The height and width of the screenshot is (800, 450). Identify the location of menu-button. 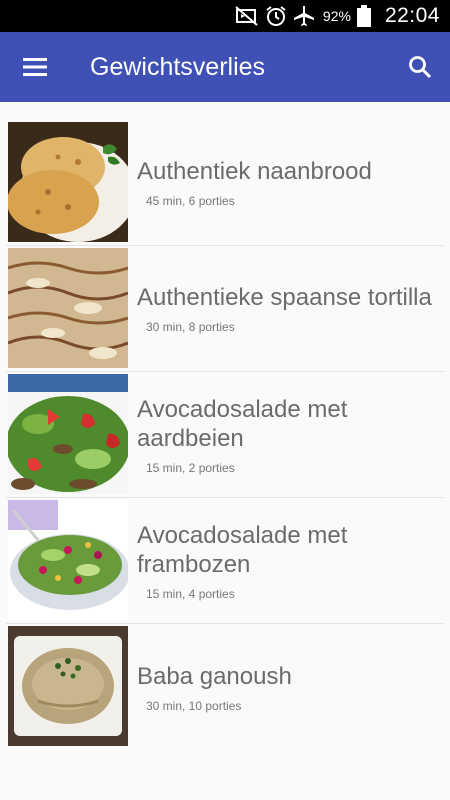
(35, 67).